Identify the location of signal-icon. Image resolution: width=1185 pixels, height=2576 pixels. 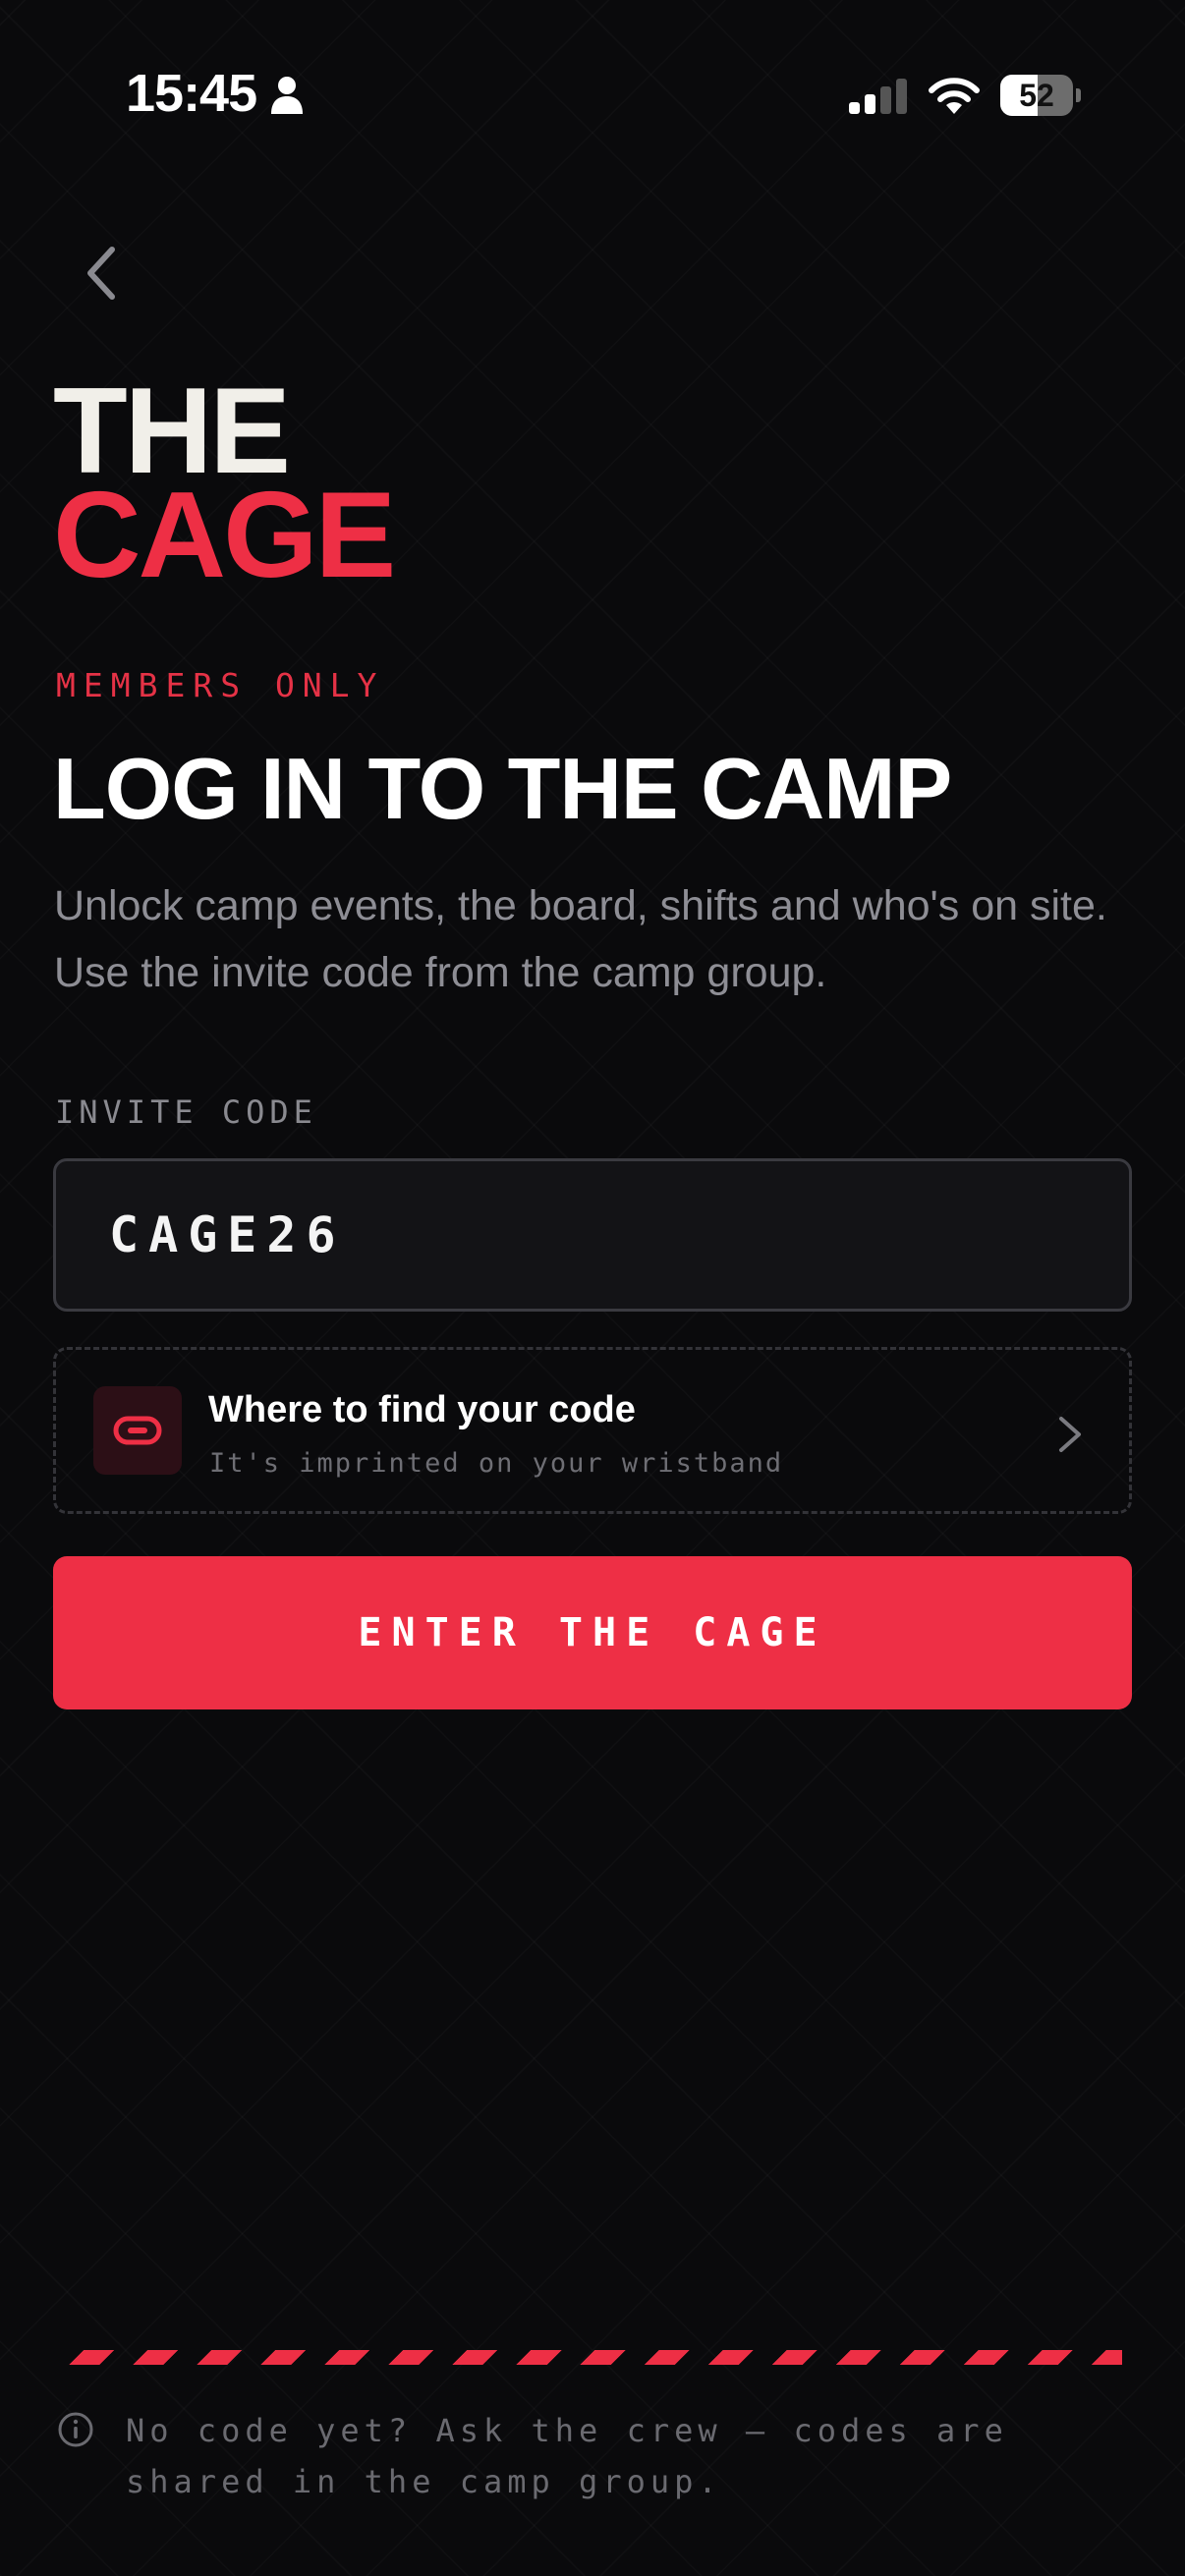
(878, 96).